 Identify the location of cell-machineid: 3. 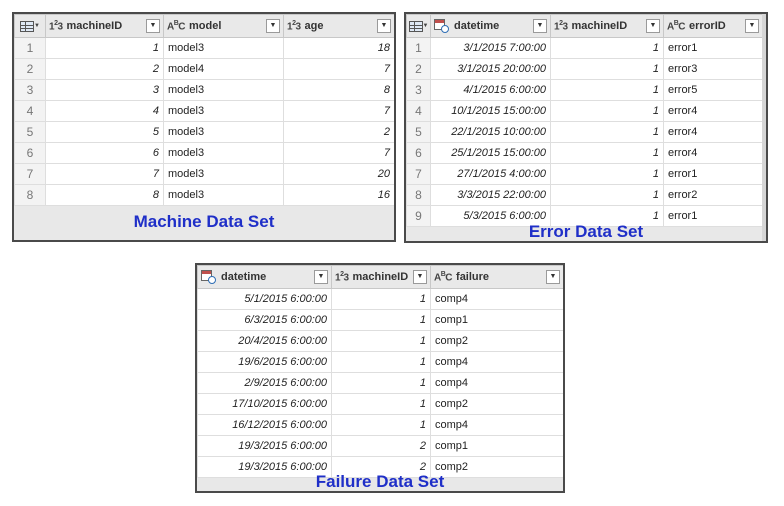
(104, 90).